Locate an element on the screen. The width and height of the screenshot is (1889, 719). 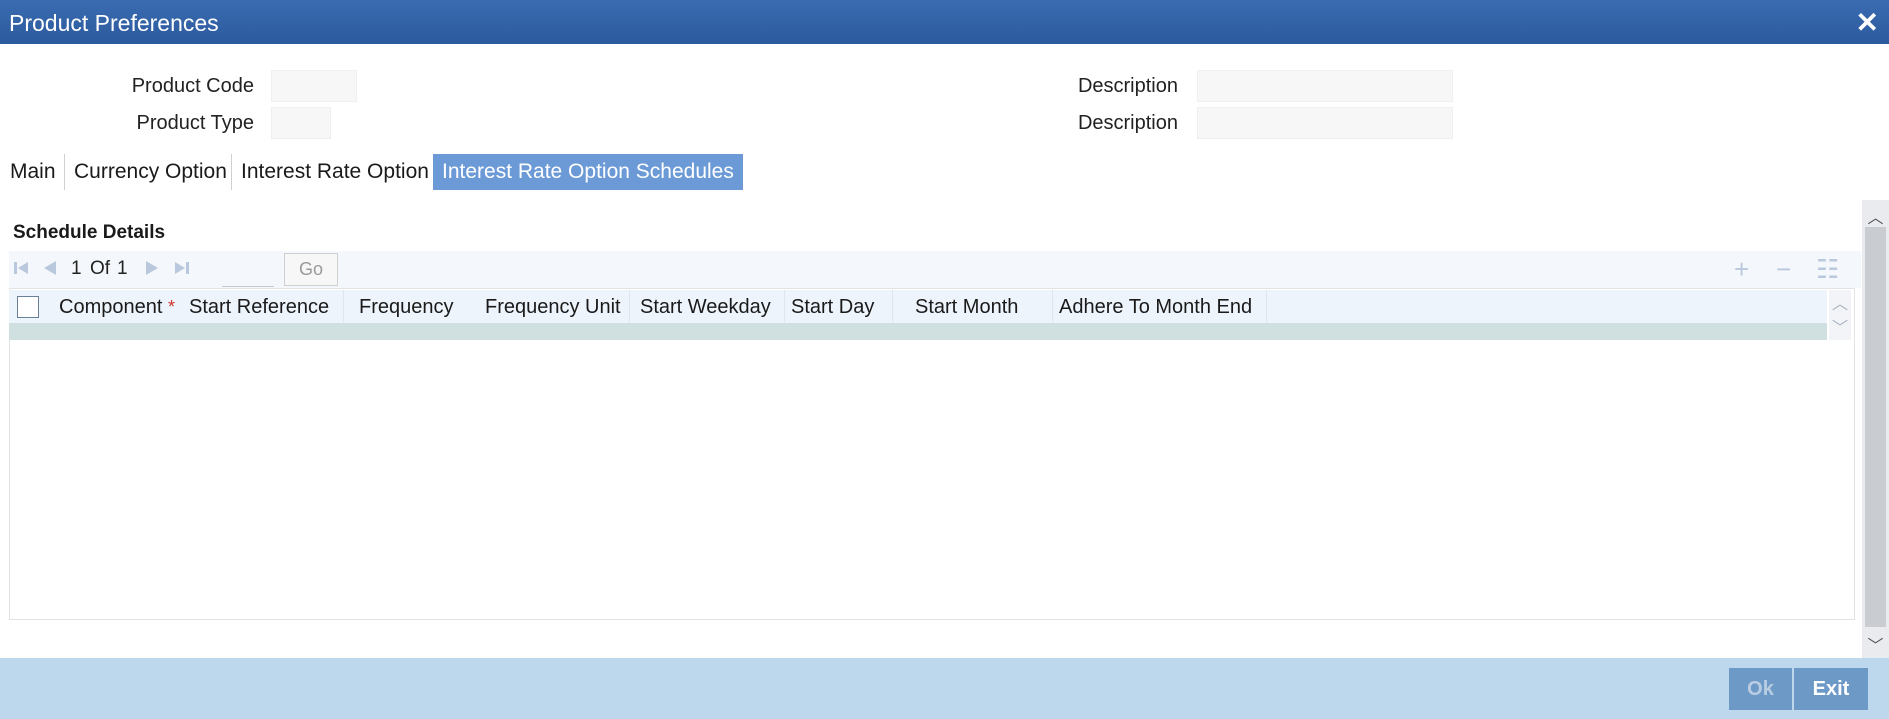
grid-scrollbar: ︿ ﹀ is located at coordinates (1840, 315).